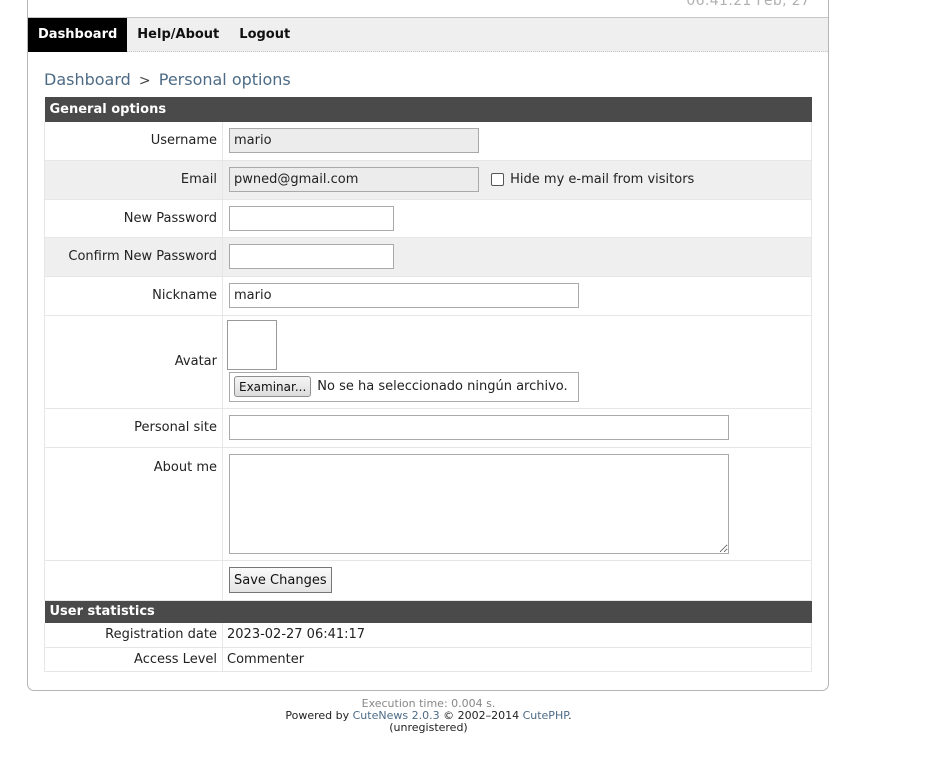 This screenshot has width=929, height=758. I want to click on new-password-label: New Password, so click(133, 218).